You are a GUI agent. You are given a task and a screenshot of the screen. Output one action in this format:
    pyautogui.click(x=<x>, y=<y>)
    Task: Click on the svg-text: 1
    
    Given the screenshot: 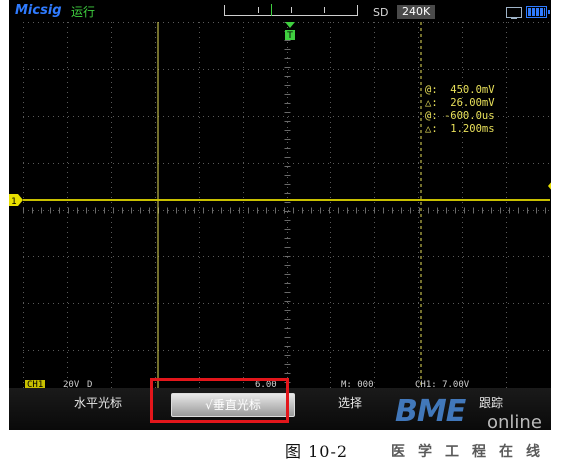 What is the action you would take?
    pyautogui.click(x=14, y=201)
    